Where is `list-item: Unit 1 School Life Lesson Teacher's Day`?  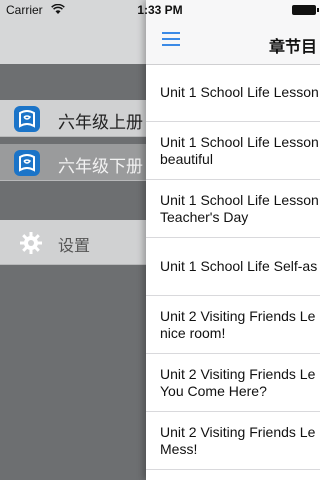 list-item: Unit 1 School Life Lesson Teacher's Day is located at coordinates (233, 209).